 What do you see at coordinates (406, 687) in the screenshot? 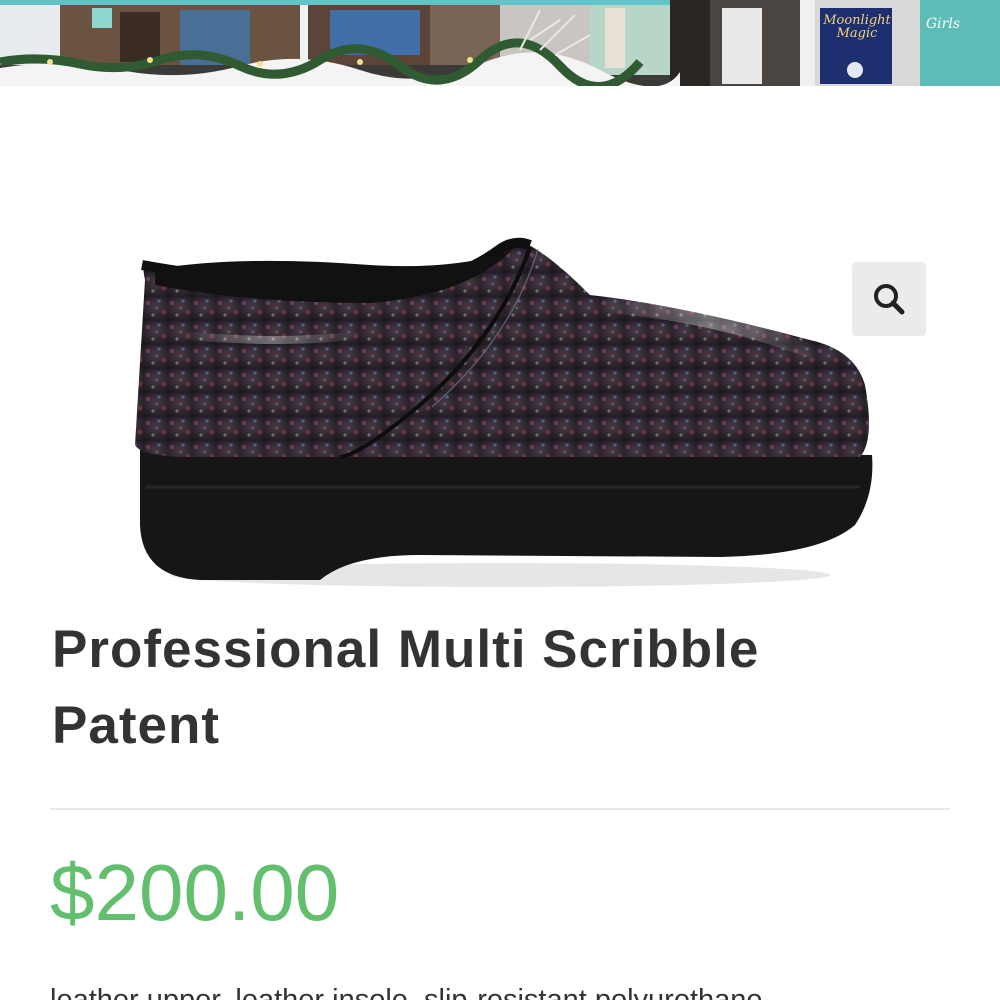
I see `product-title: Professional Multi Scribble Patent` at bounding box center [406, 687].